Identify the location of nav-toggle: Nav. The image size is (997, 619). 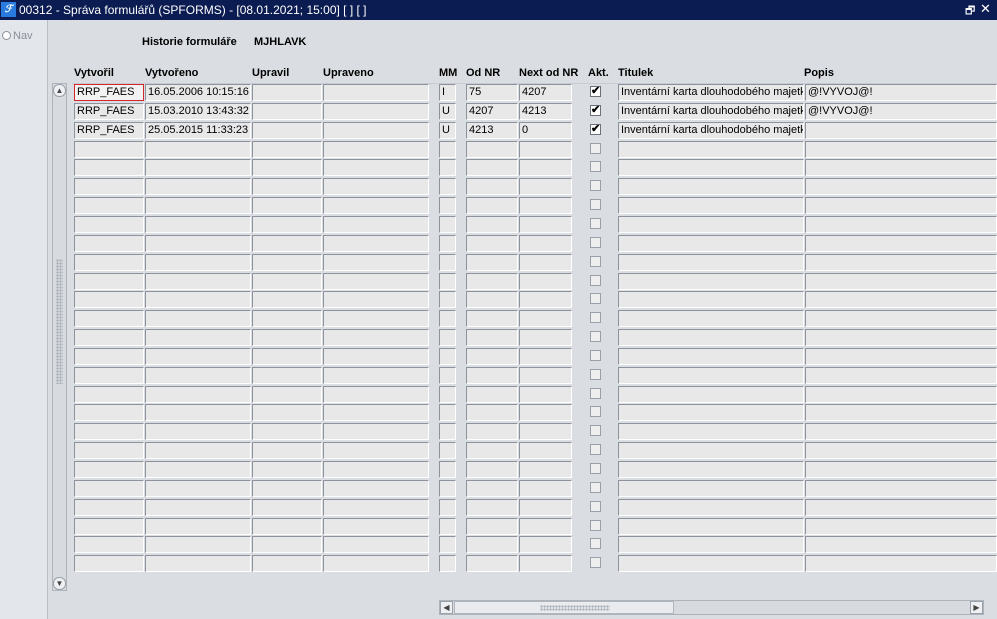
(17, 36).